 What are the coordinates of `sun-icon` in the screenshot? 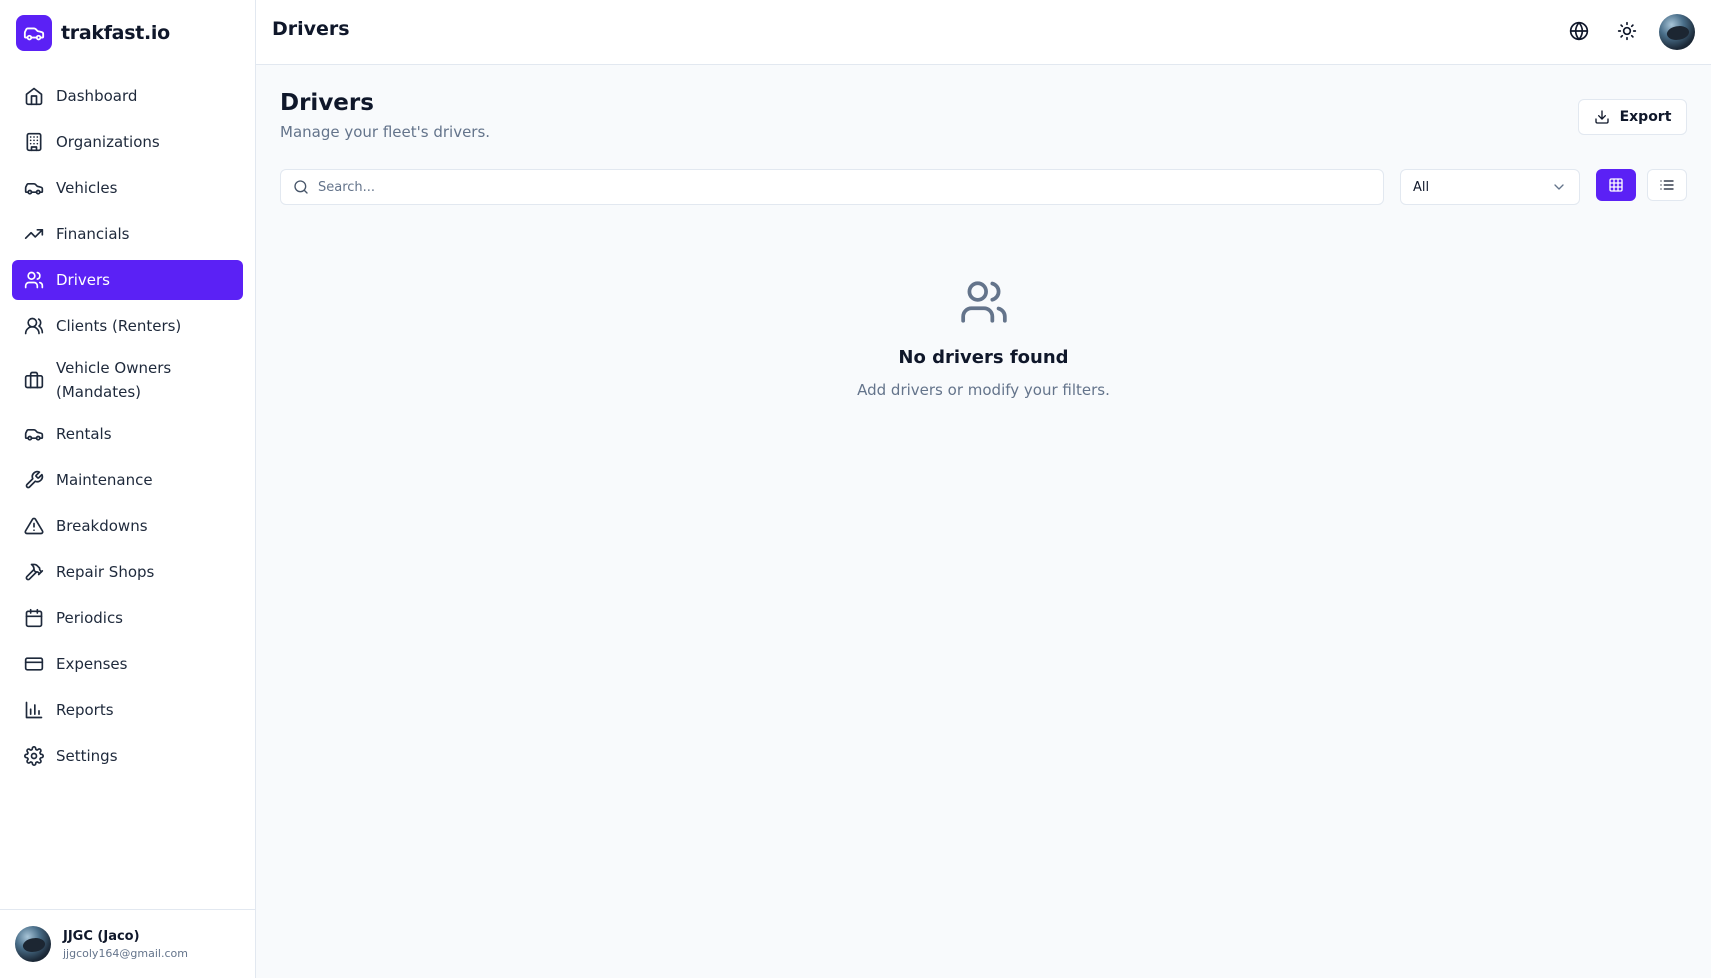 It's located at (1627, 31).